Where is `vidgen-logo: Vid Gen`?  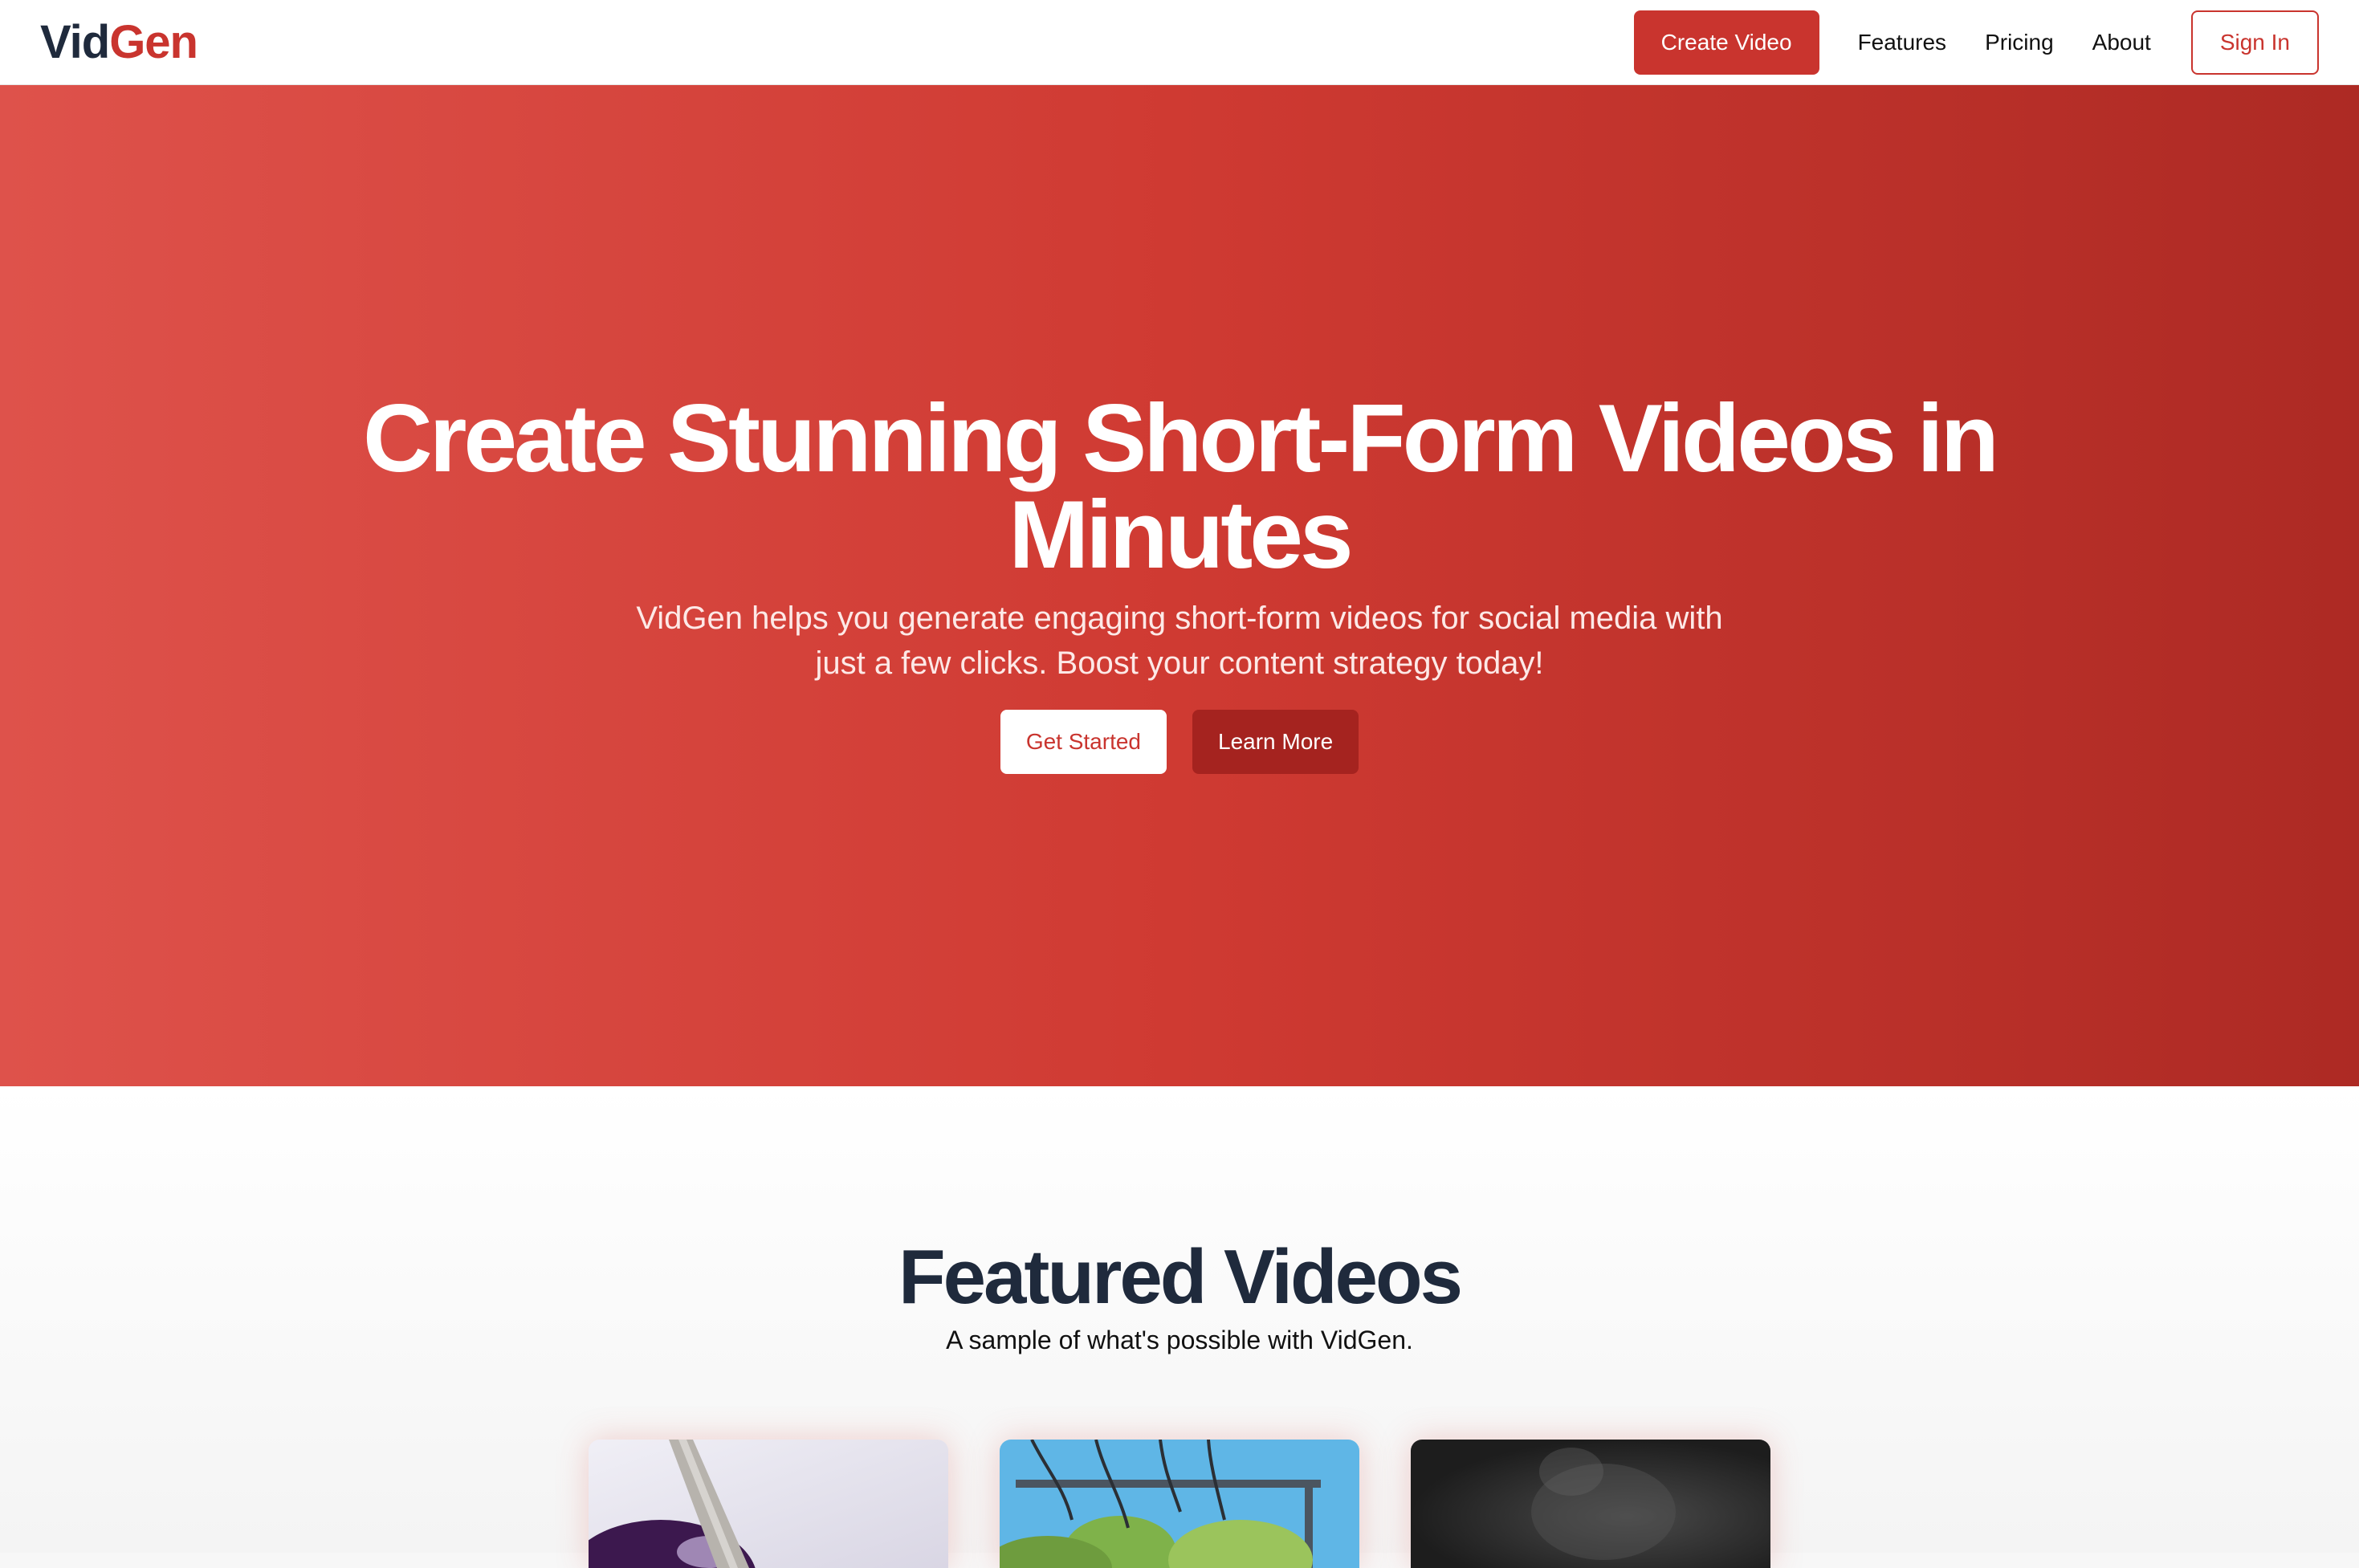 vidgen-logo: Vid Gen is located at coordinates (119, 42).